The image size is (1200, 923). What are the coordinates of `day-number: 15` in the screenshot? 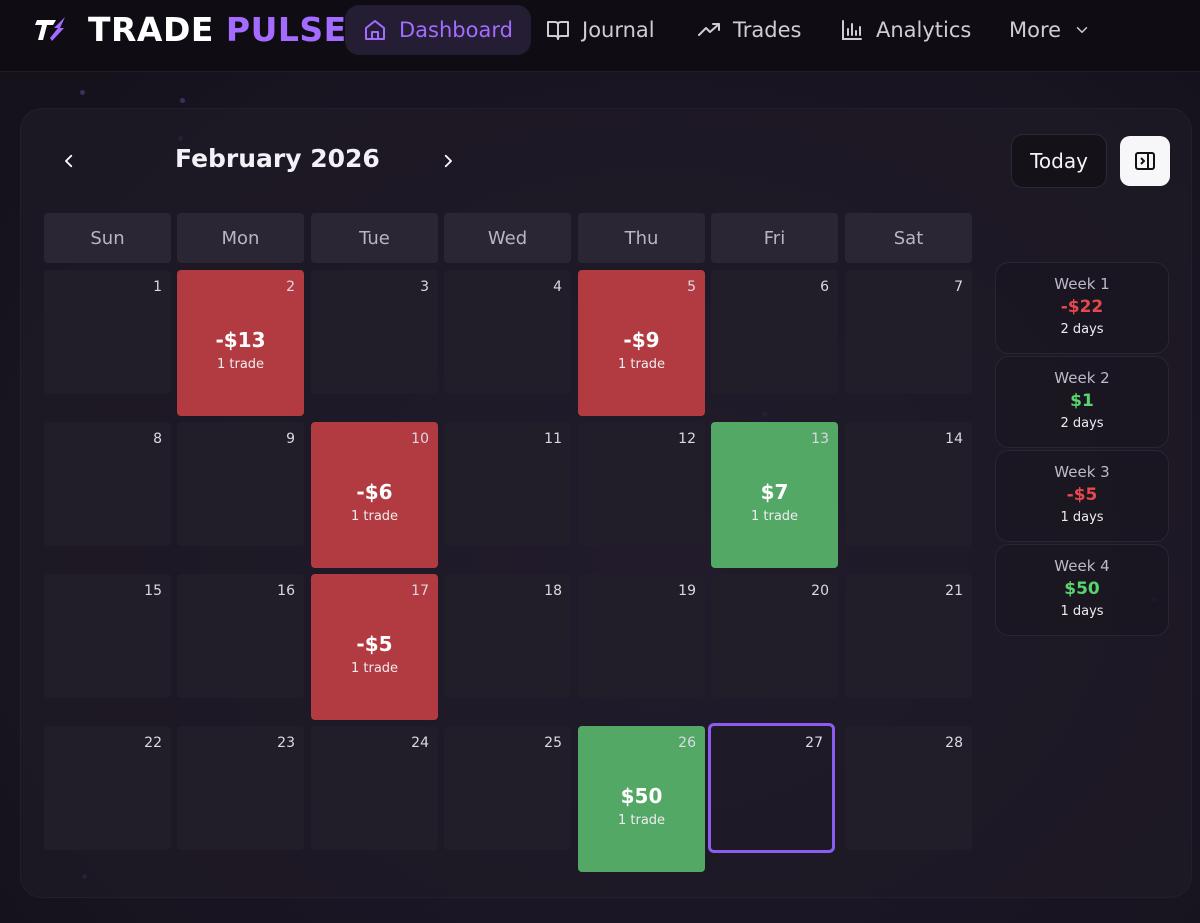 It's located at (153, 591).